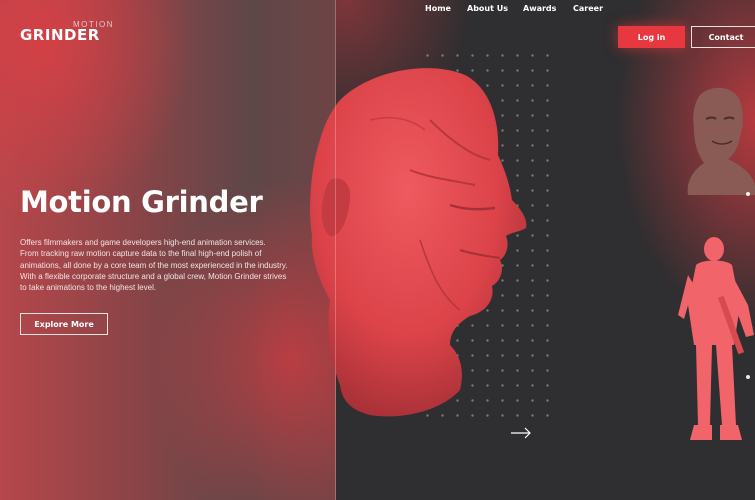  I want to click on contact-button: Contact, so click(723, 37).